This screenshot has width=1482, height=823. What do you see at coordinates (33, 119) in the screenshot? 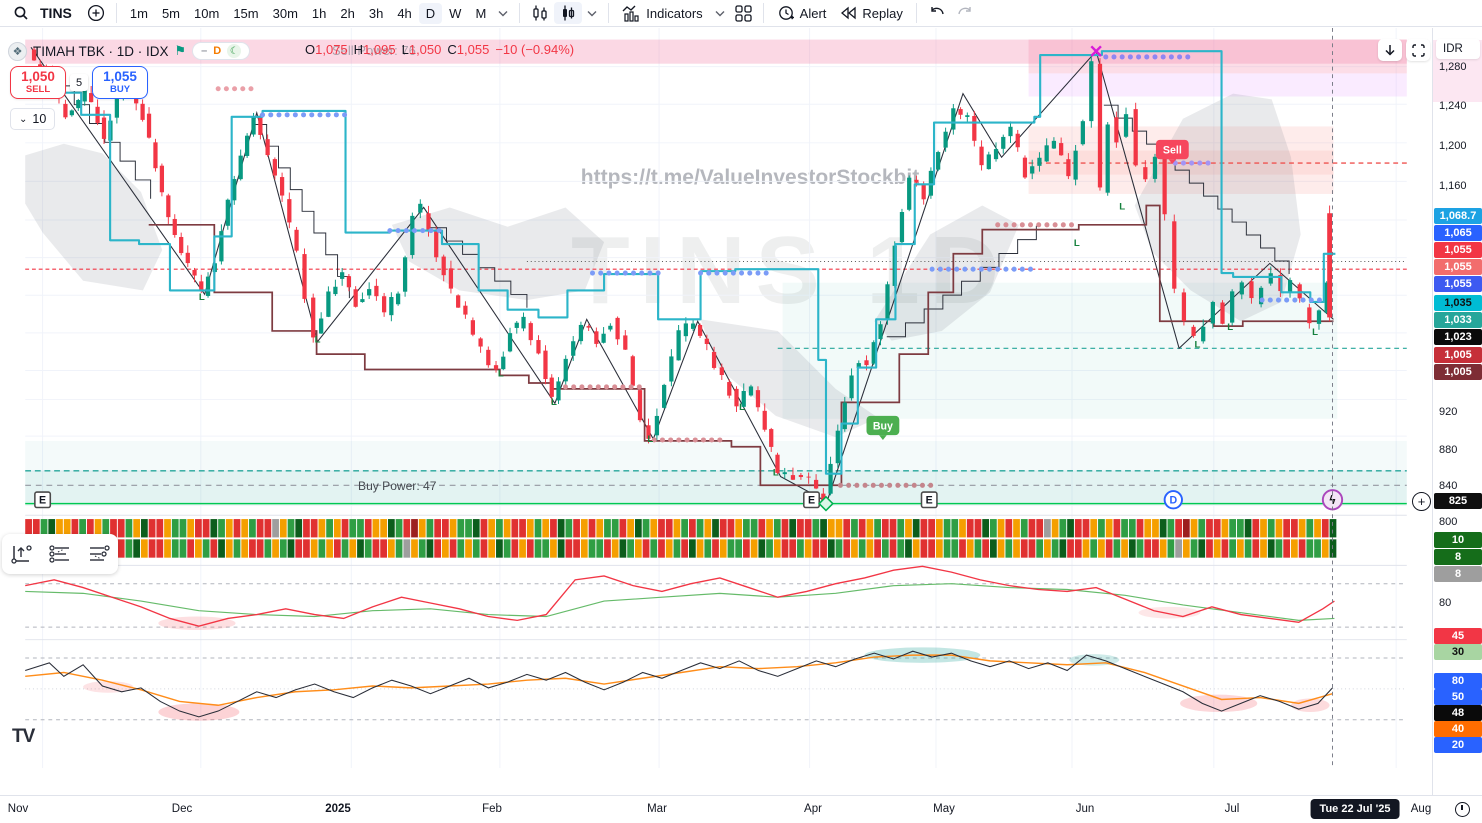
I see `quantity-dropdown: ⌄ 10` at bounding box center [33, 119].